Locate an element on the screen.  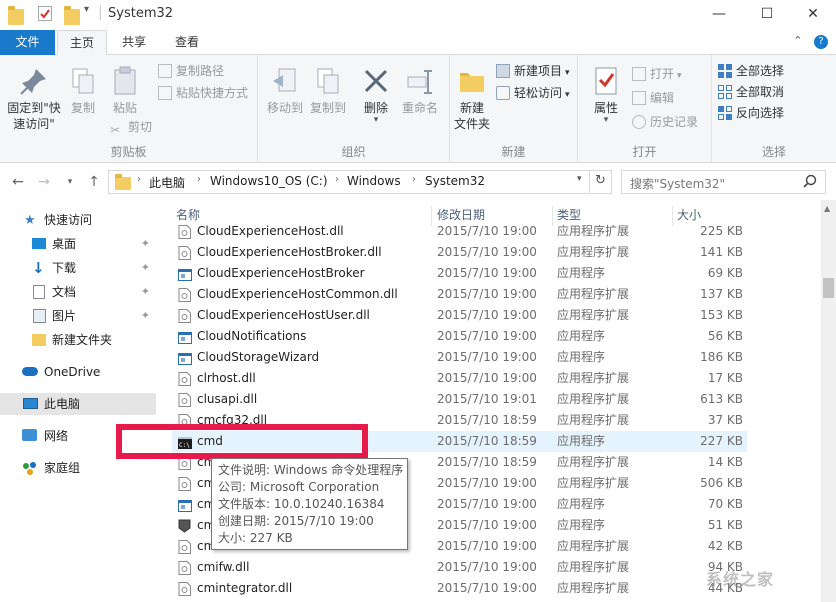
nav-quick-access: ★ 快速访问 is located at coordinates (78, 220).